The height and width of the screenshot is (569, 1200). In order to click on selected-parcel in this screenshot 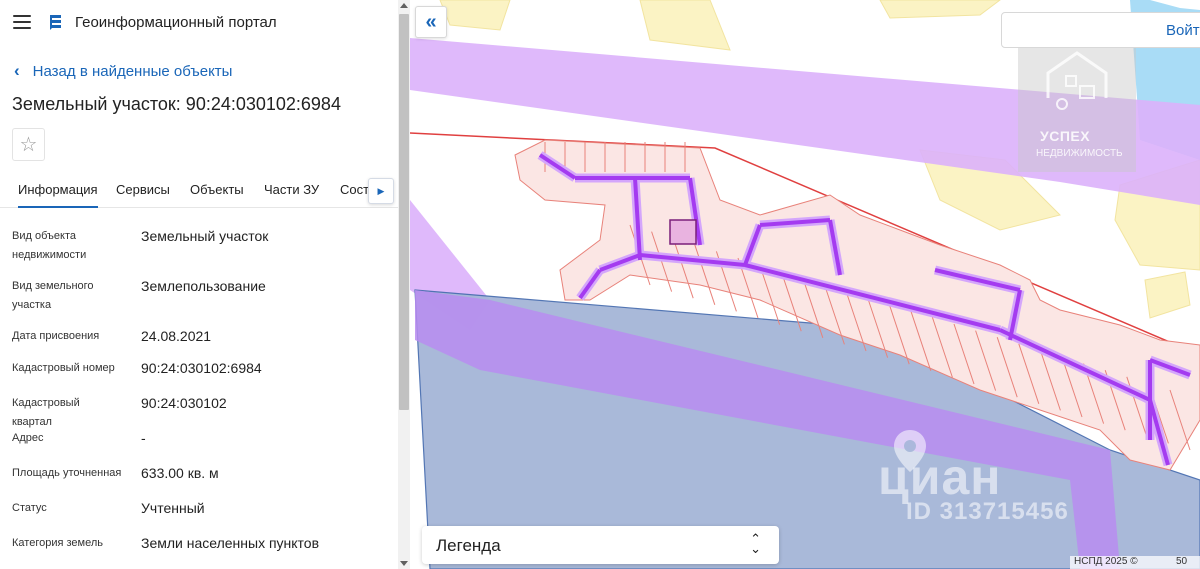, I will do `click(683, 232)`.